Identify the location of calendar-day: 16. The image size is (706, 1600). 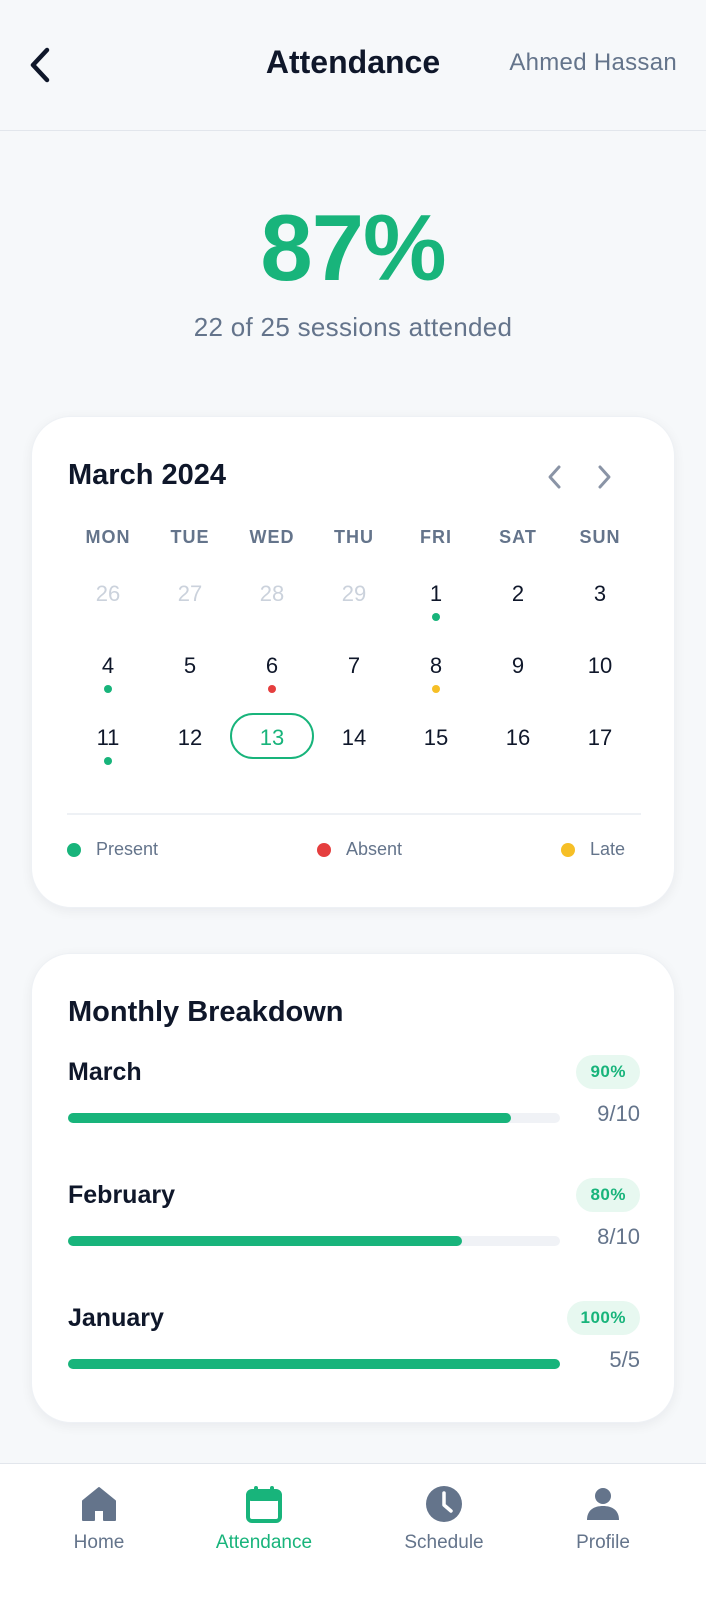
(518, 749).